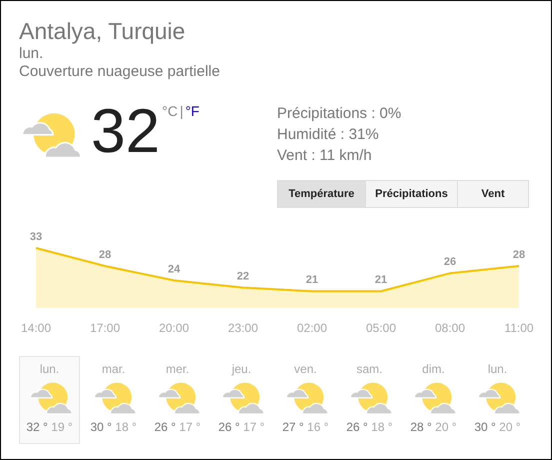 The width and height of the screenshot is (552, 460). I want to click on forecast-day: sam. 26 ° 18 °, so click(369, 400).